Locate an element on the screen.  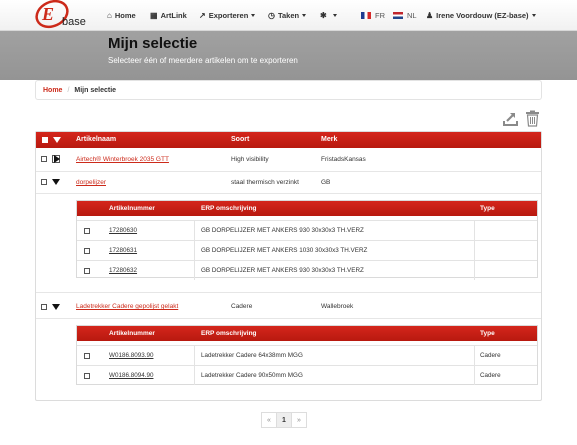
flag-nl-icon is located at coordinates (398, 15).